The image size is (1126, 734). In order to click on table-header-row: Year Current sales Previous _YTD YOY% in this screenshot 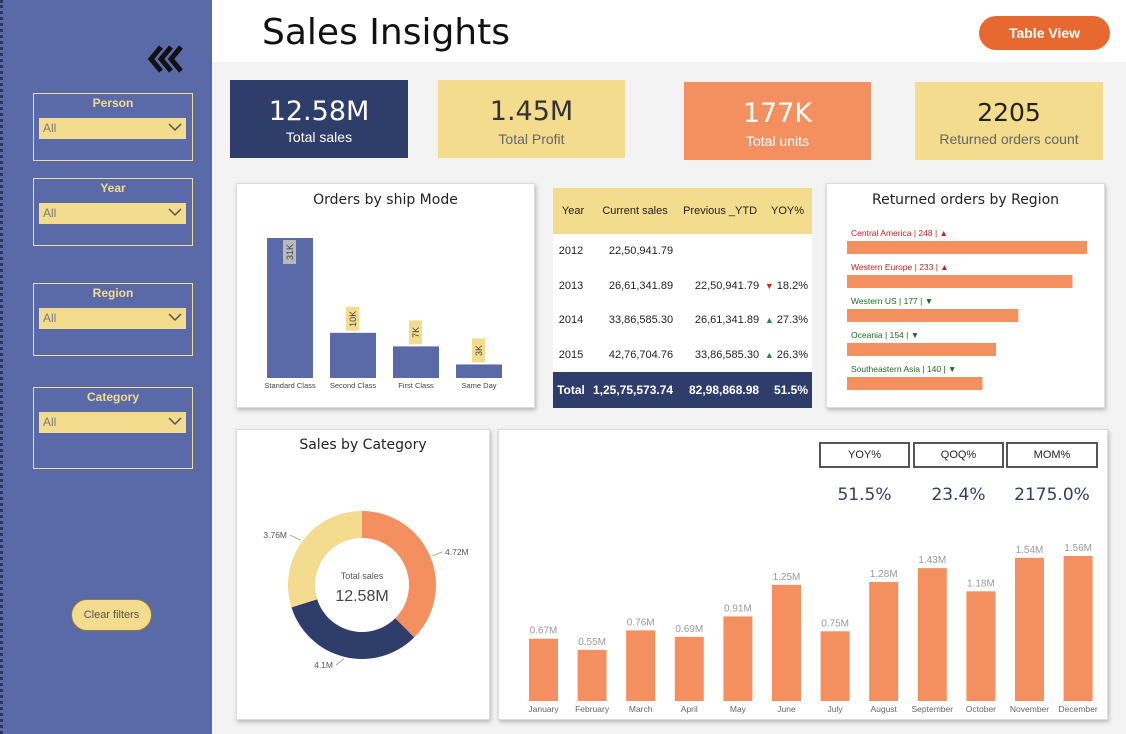, I will do `click(682, 211)`.